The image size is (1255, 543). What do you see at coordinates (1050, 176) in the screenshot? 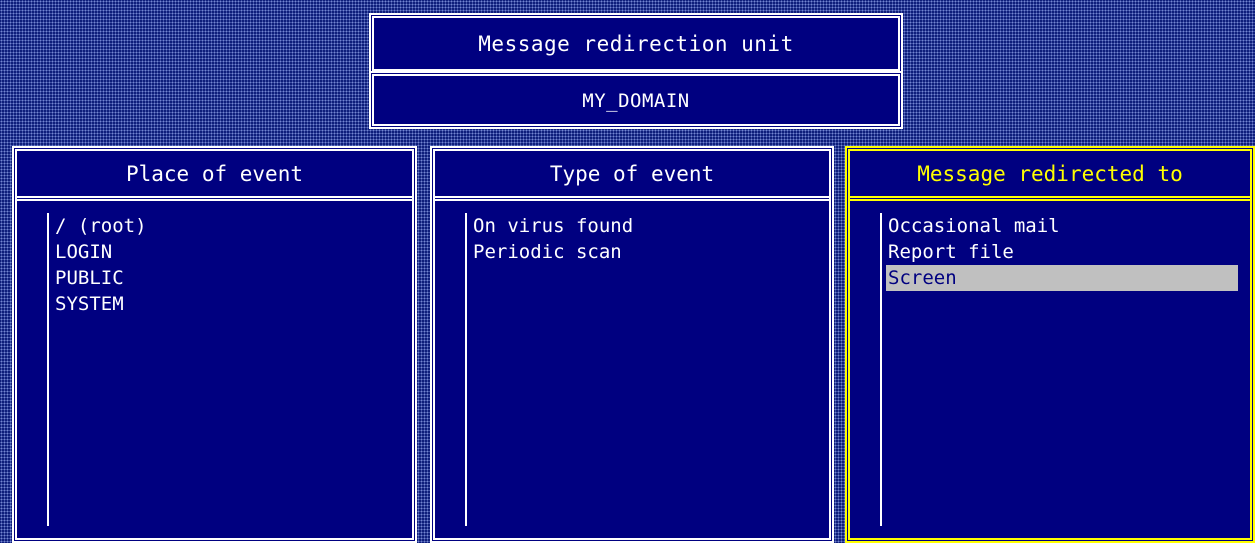
I see `message-redirected-to-header: Message redirected to` at bounding box center [1050, 176].